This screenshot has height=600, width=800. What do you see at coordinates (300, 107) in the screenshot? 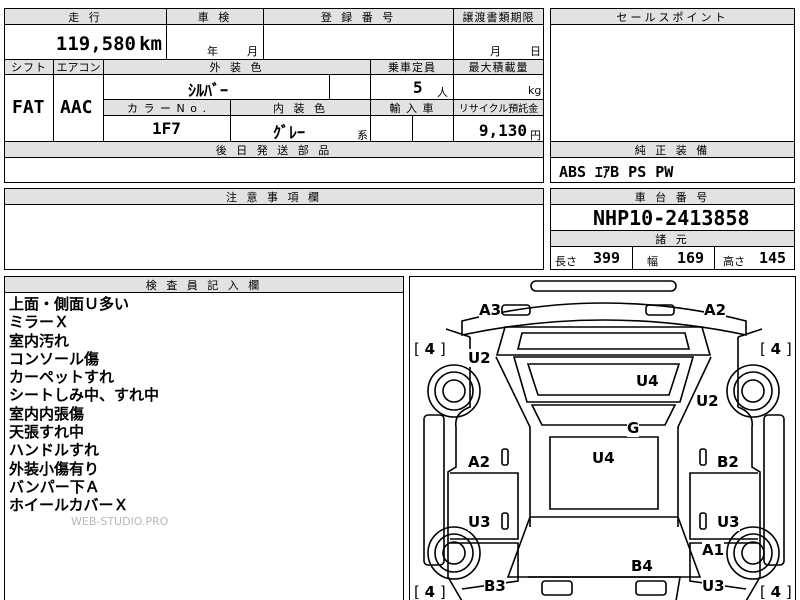
I see `interior-color-header: 内 装 色` at bounding box center [300, 107].